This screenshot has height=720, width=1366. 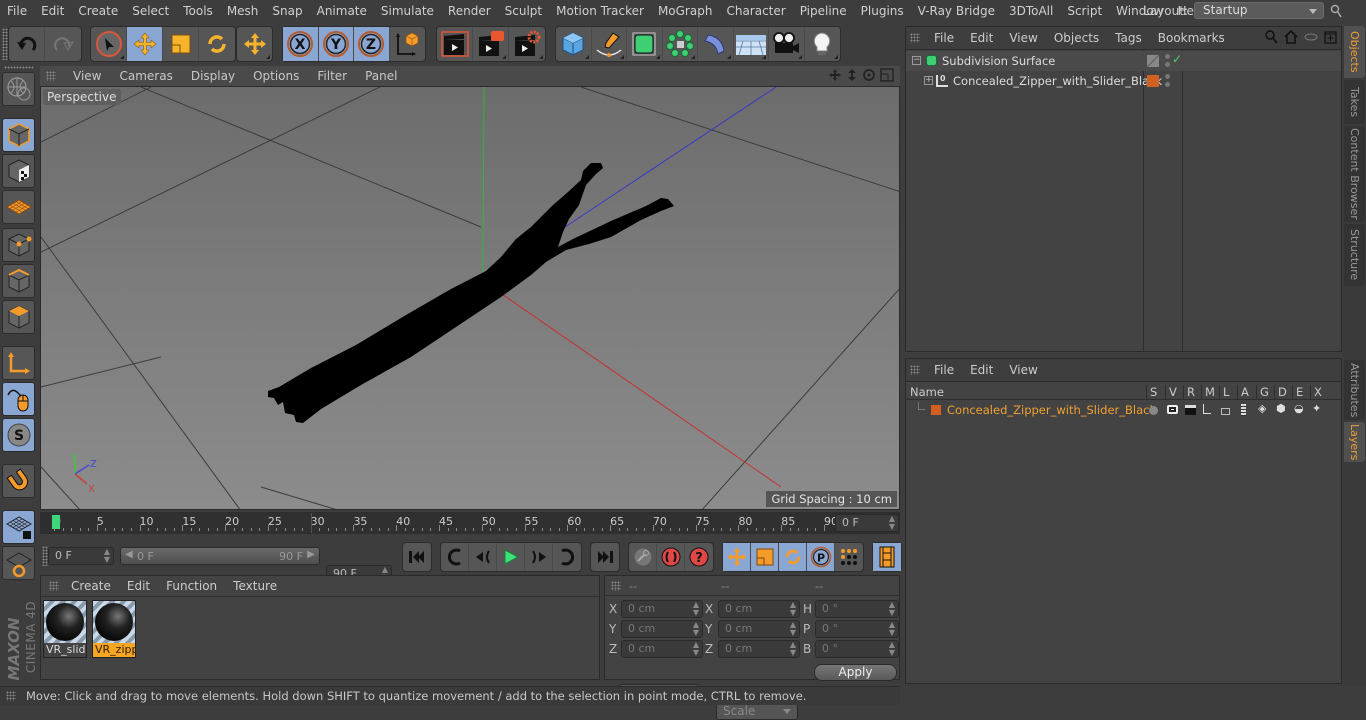 I want to click on material-menu-create: Create, so click(x=91, y=586).